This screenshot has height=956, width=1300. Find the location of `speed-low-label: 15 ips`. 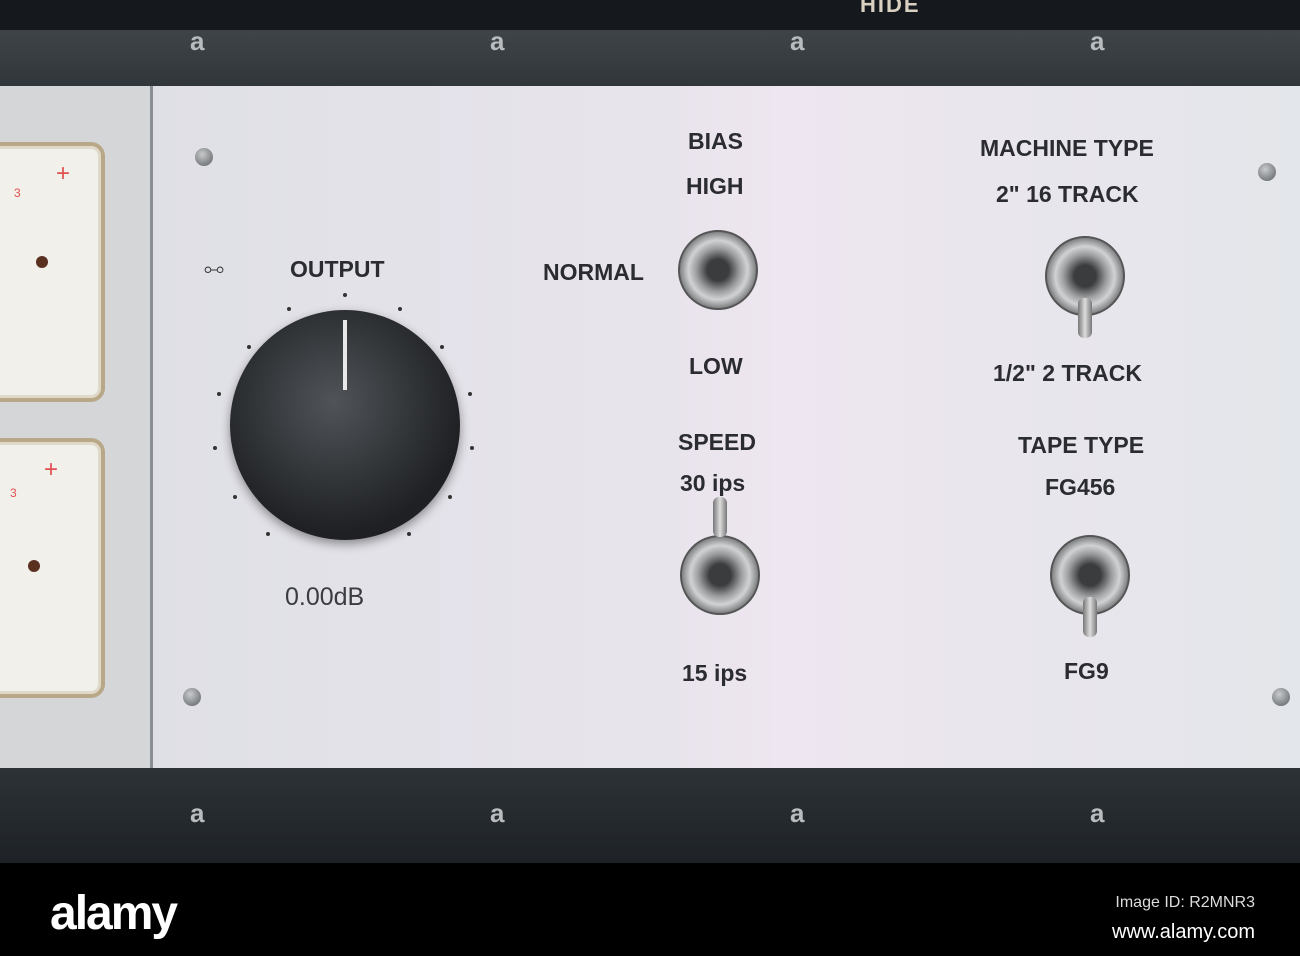

speed-low-label: 15 ips is located at coordinates (715, 673).